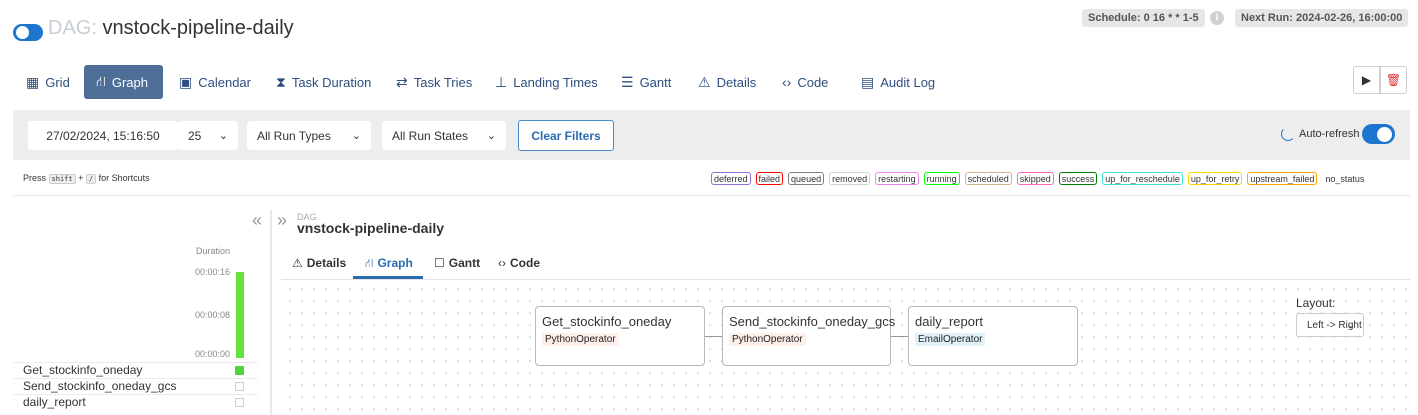 The height and width of the screenshot is (415, 1418). I want to click on task-node-send-stockinfo-oneday-gcs: Send_stockinfo_oneday_gcs PythonOperator, so click(808, 336).